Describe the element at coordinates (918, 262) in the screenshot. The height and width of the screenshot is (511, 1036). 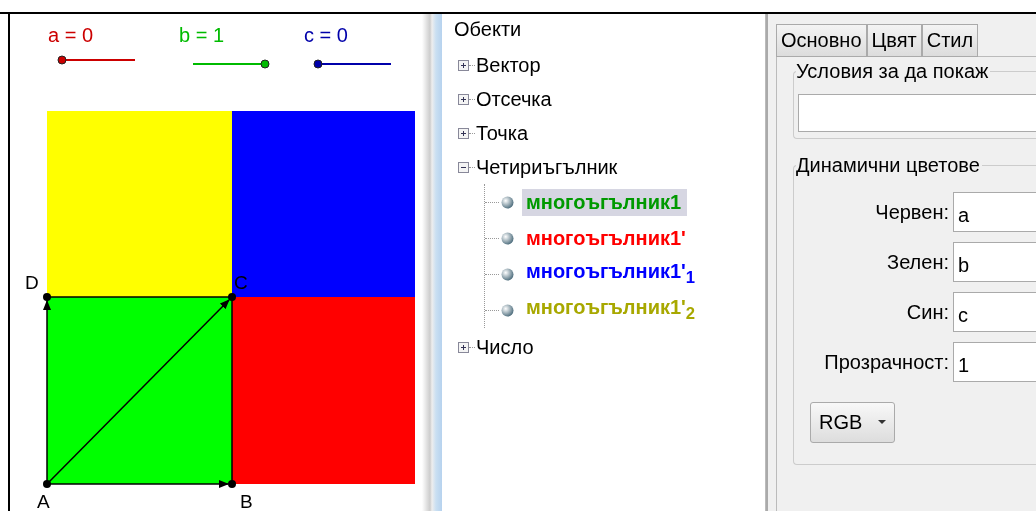
I see `field-label: Зелен:` at that location.